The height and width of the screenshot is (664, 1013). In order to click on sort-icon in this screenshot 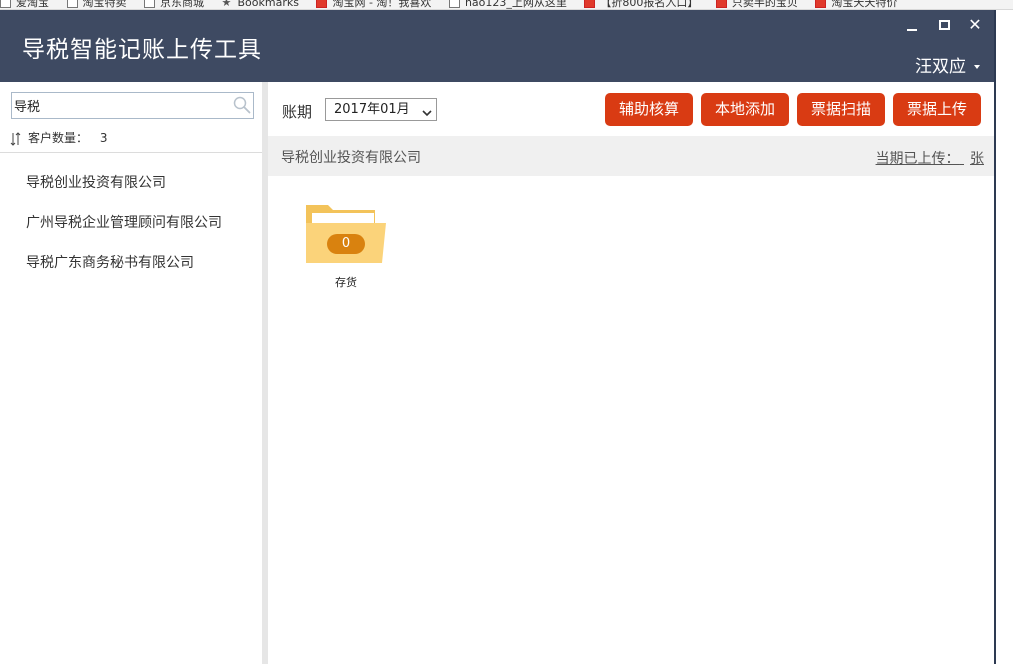, I will do `click(16, 138)`.